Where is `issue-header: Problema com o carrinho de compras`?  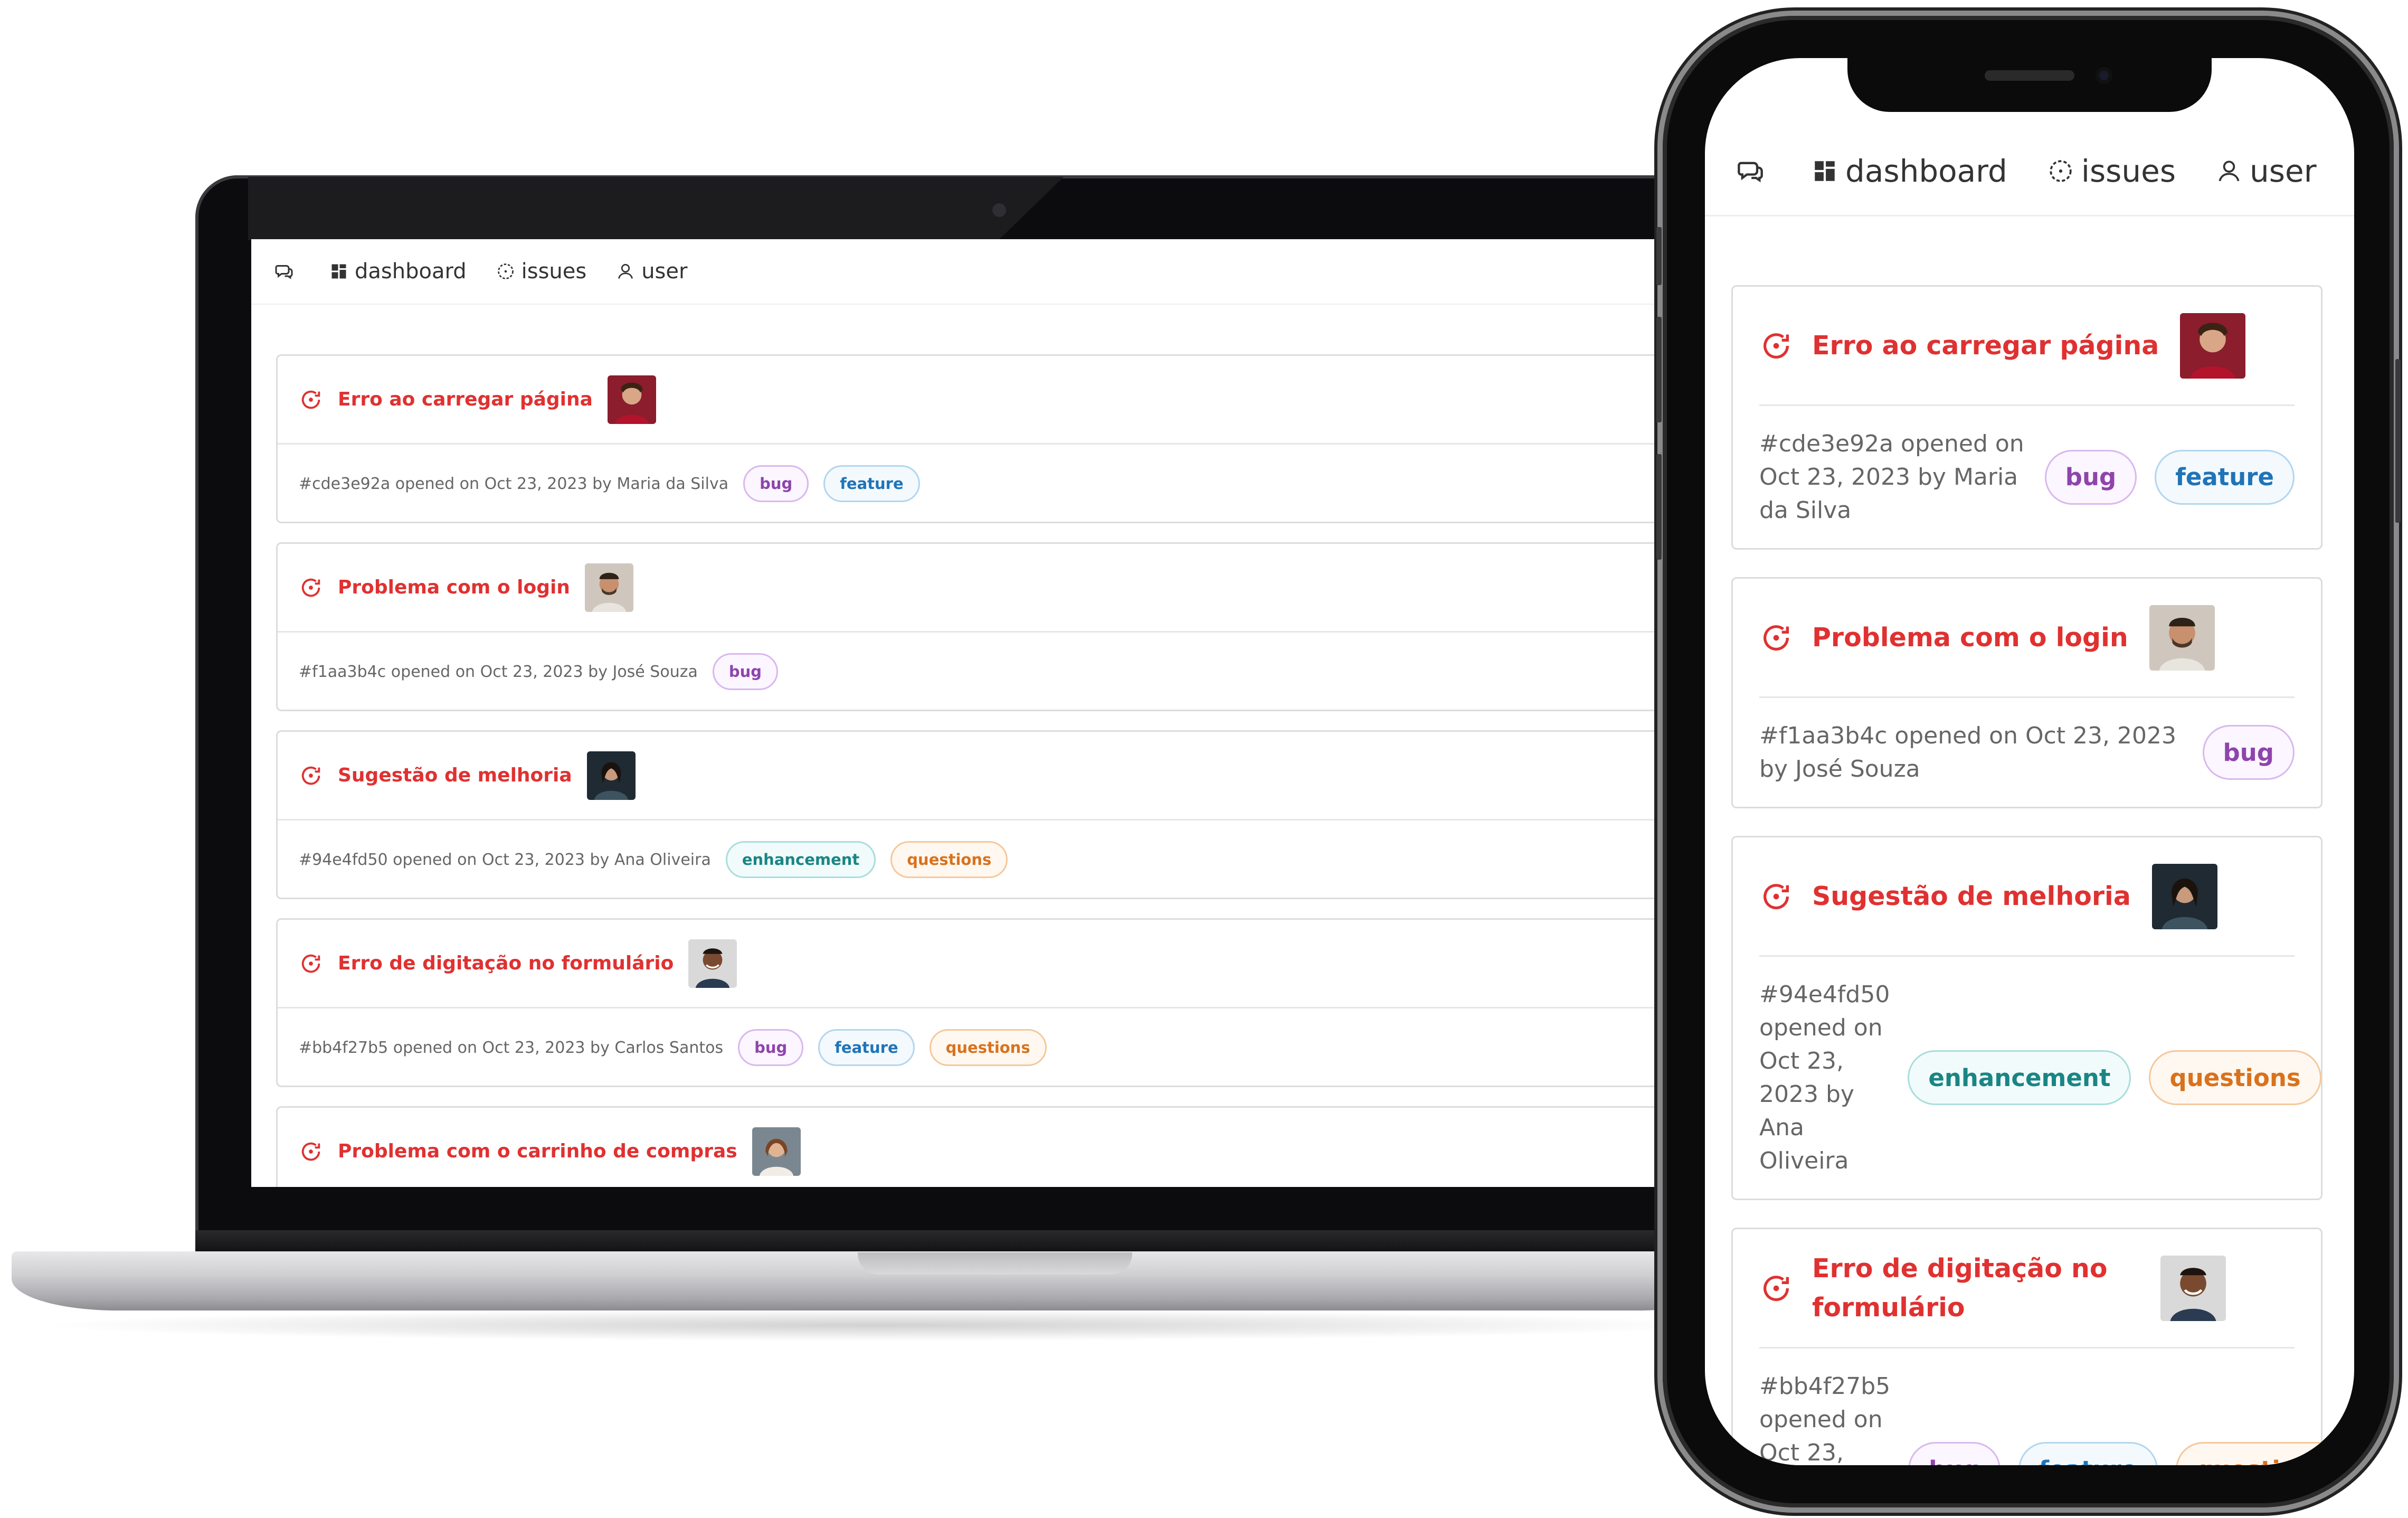
issue-header: Problema com o carrinho de compras is located at coordinates (990, 1147).